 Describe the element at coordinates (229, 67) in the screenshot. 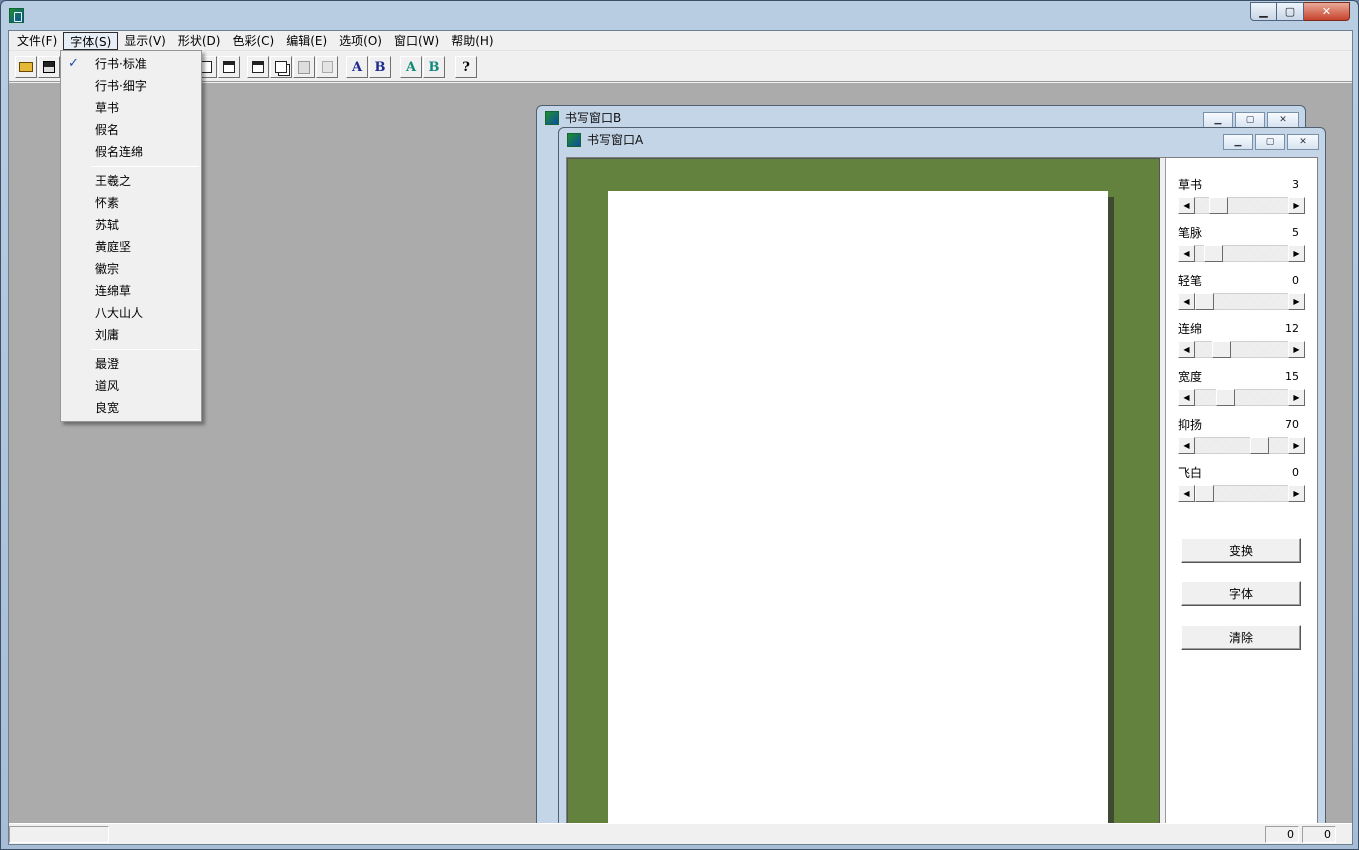

I see `view-window-button` at that location.